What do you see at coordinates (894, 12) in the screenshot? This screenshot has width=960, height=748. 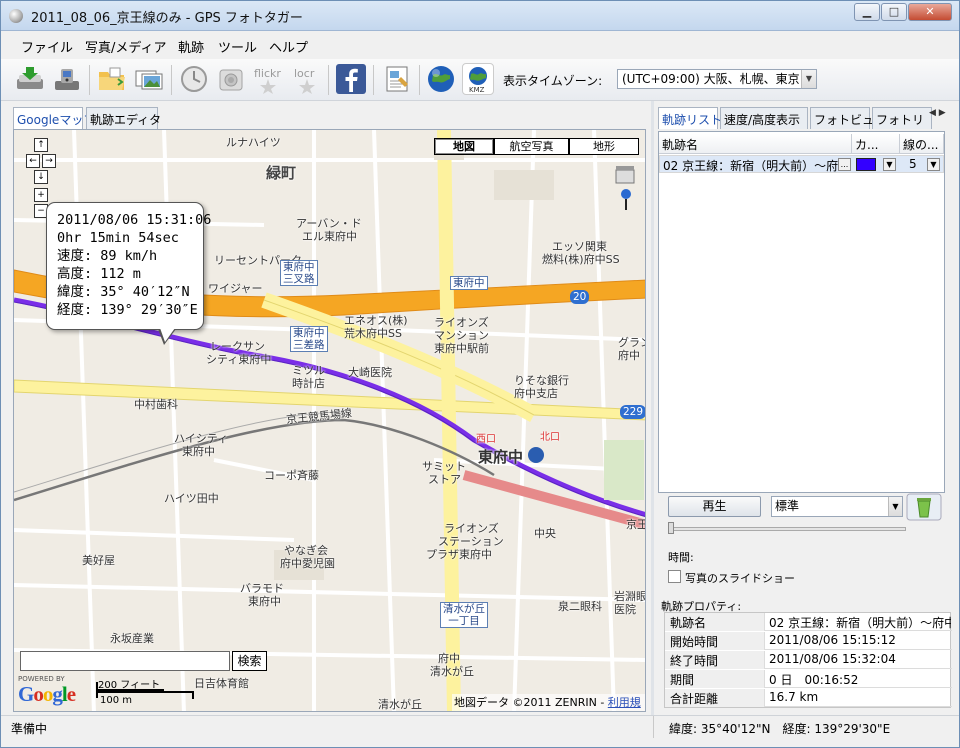 I see `maximize-button: □` at bounding box center [894, 12].